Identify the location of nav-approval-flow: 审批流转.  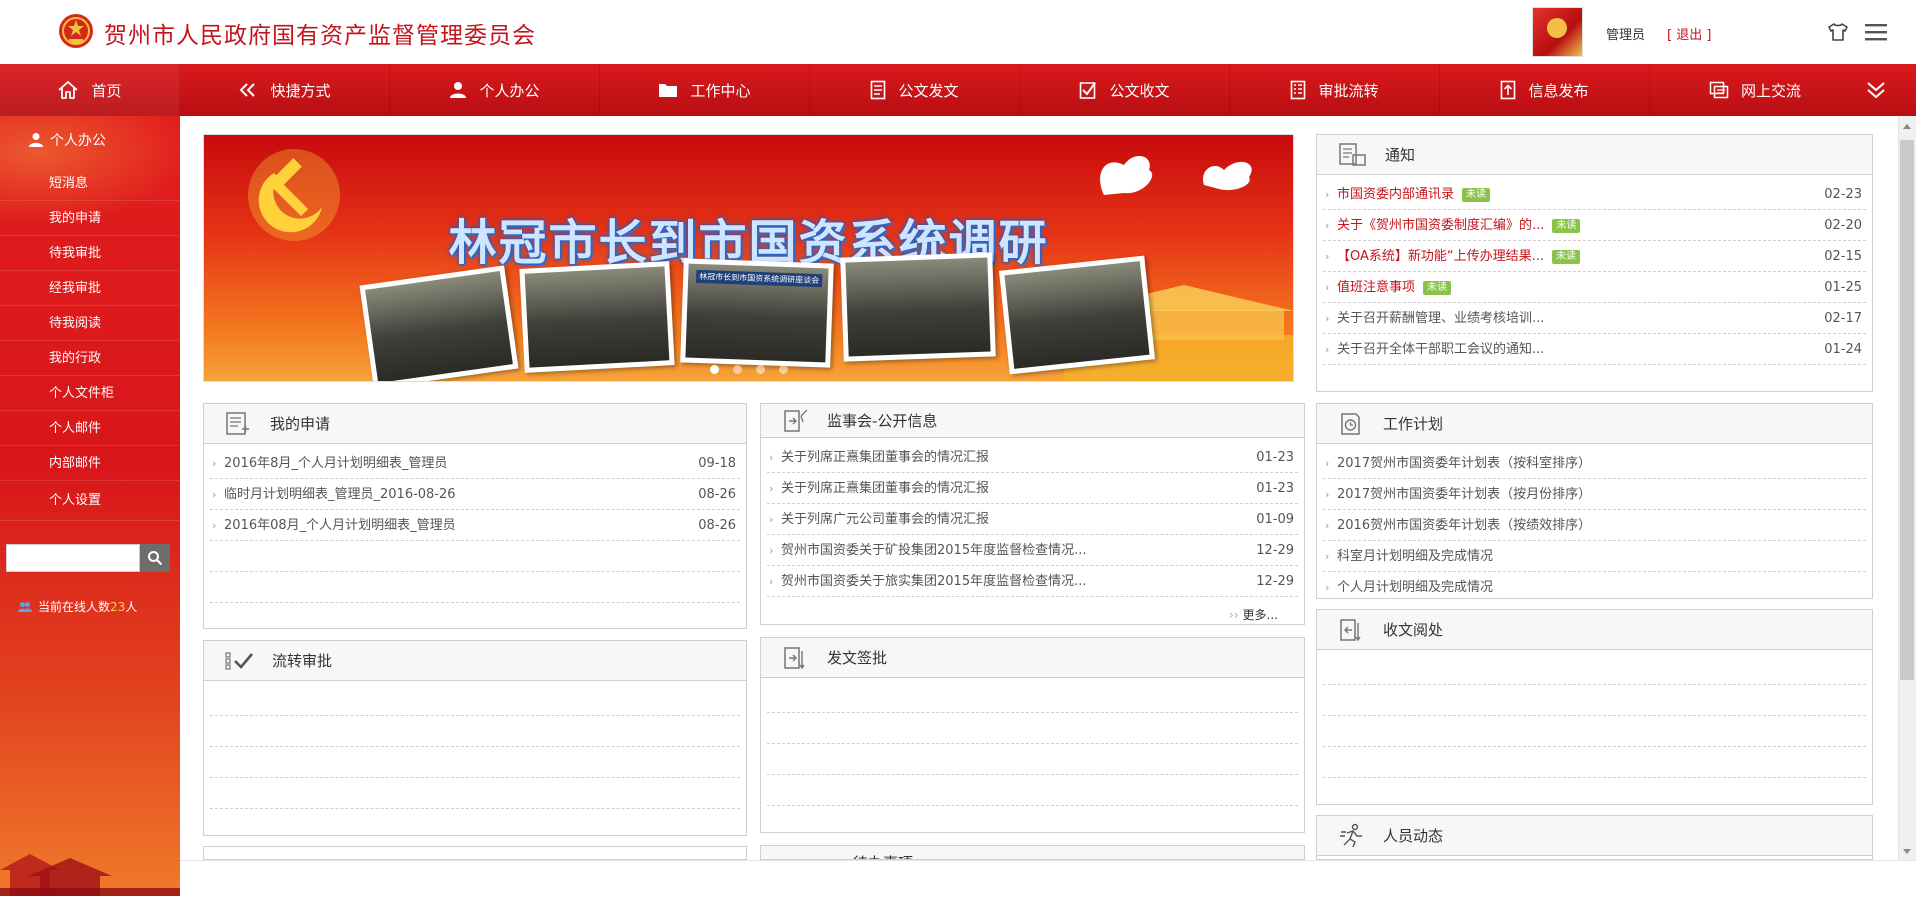
(1335, 90).